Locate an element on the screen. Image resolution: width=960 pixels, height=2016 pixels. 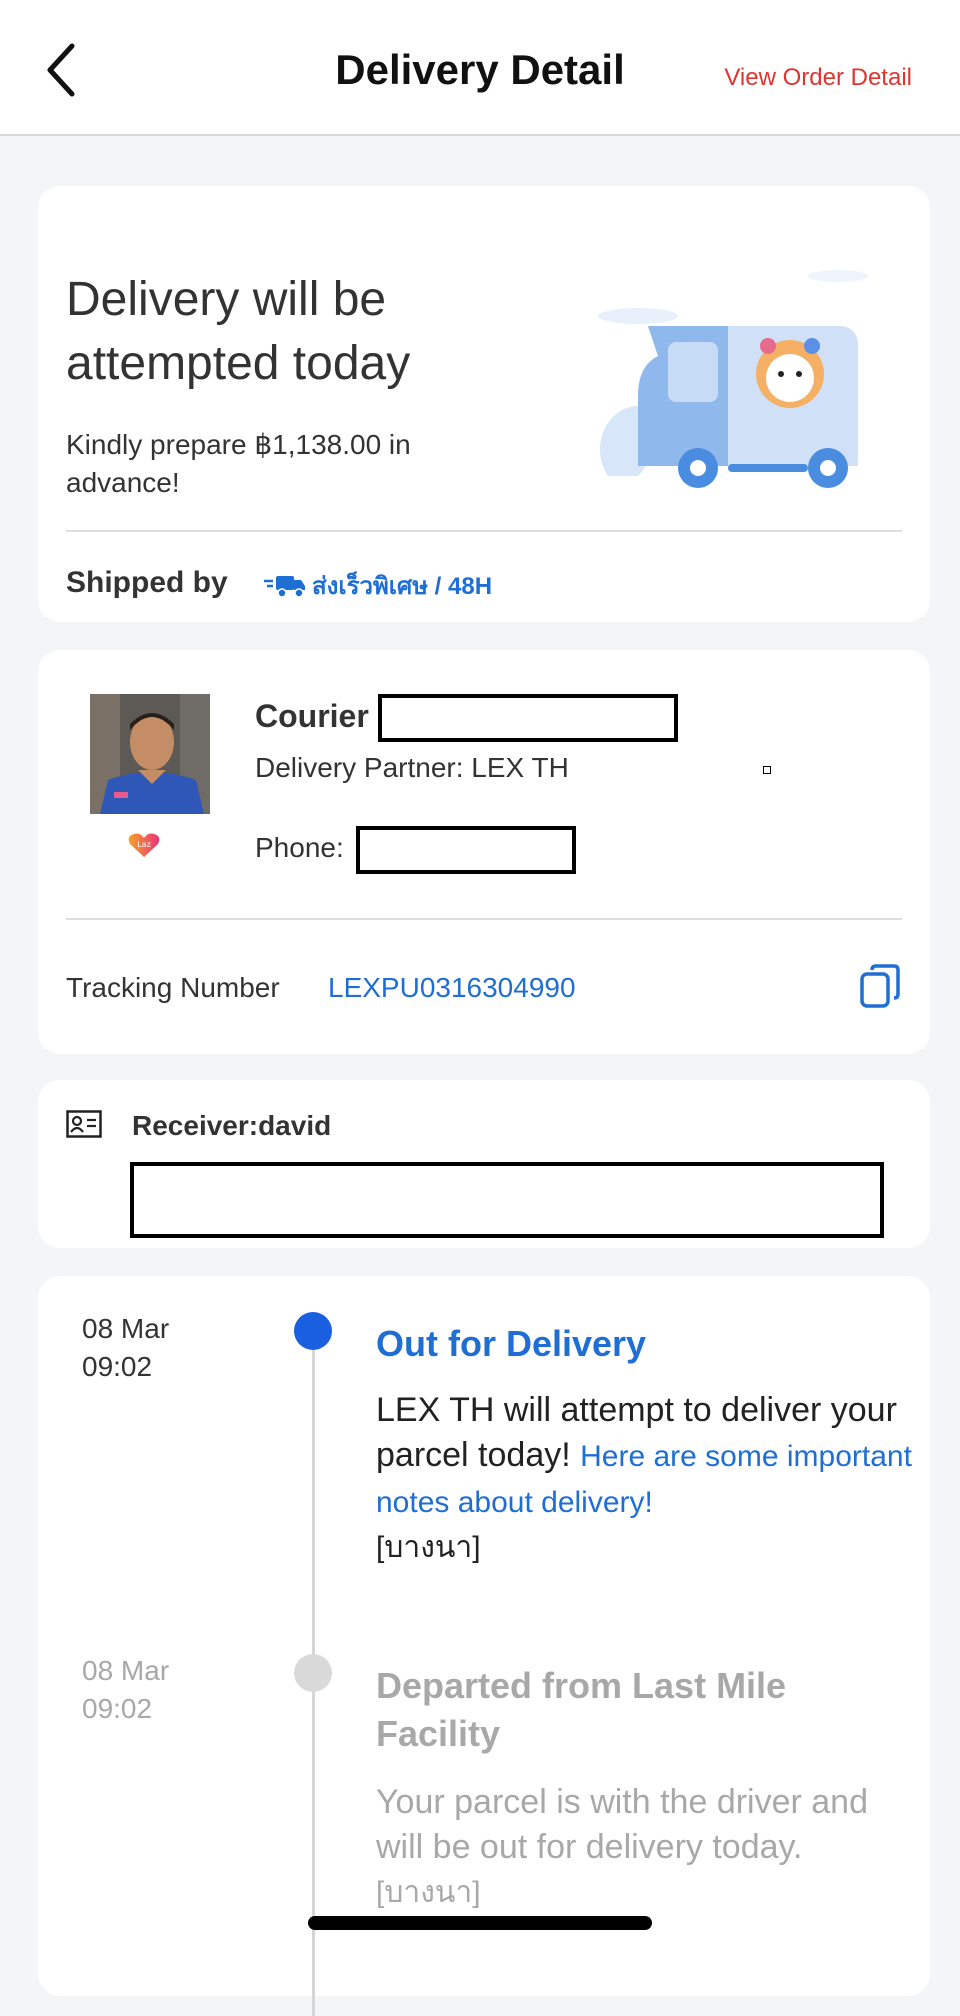
delivery-van-illustration is located at coordinates (738, 376).